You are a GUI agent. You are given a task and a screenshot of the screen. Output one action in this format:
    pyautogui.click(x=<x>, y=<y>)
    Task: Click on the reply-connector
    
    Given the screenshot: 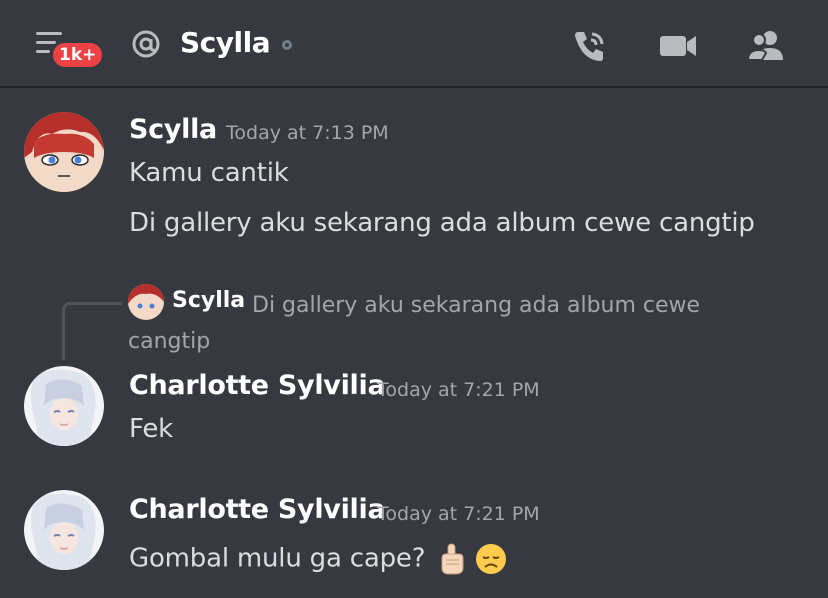 What is the action you would take?
    pyautogui.click(x=92, y=331)
    